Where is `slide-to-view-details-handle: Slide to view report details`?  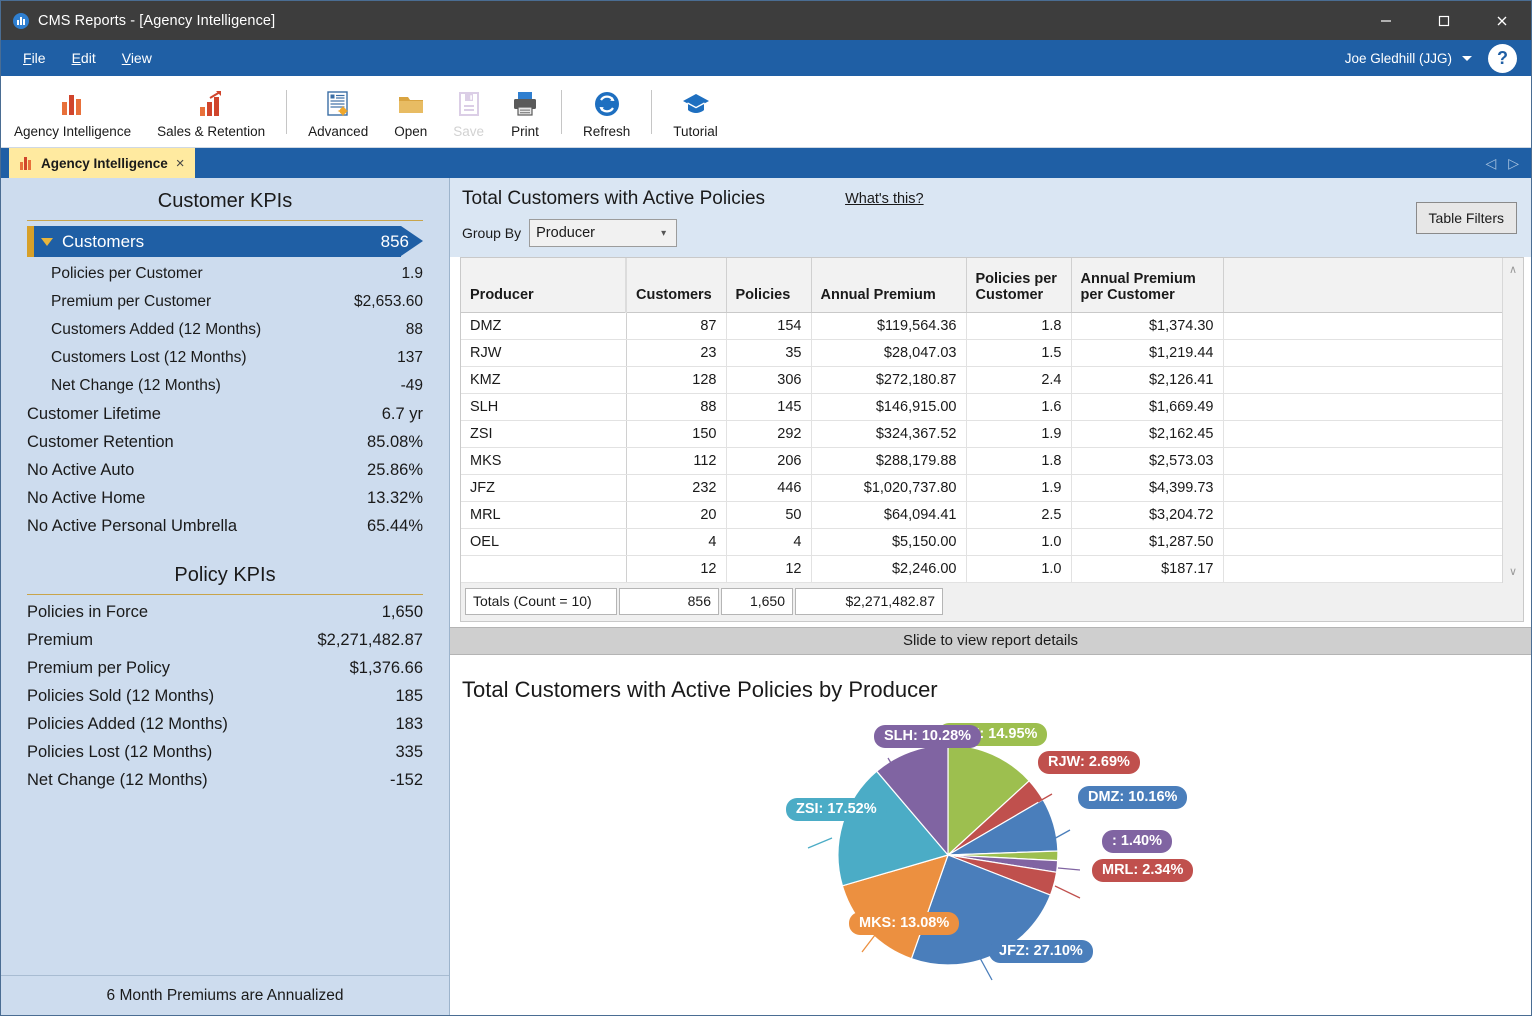 slide-to-view-details-handle: Slide to view report details is located at coordinates (990, 640).